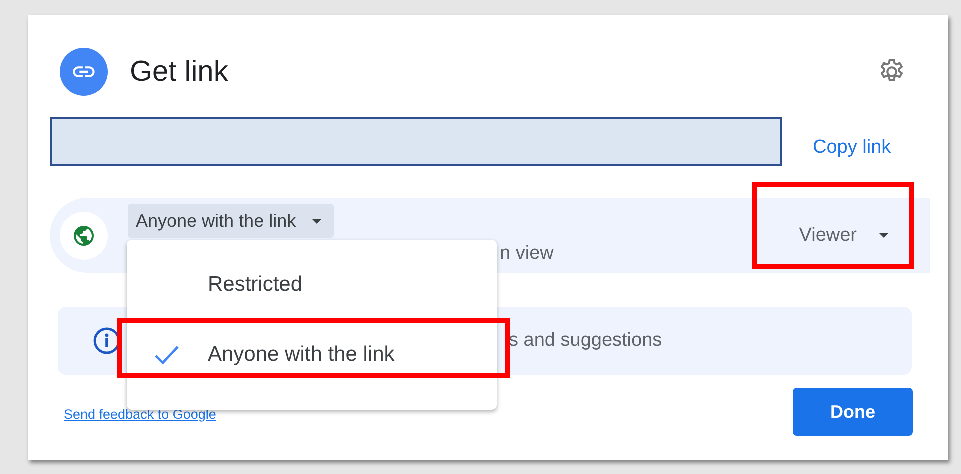  What do you see at coordinates (844, 235) in the screenshot?
I see `role-dropdown: Viewer` at bounding box center [844, 235].